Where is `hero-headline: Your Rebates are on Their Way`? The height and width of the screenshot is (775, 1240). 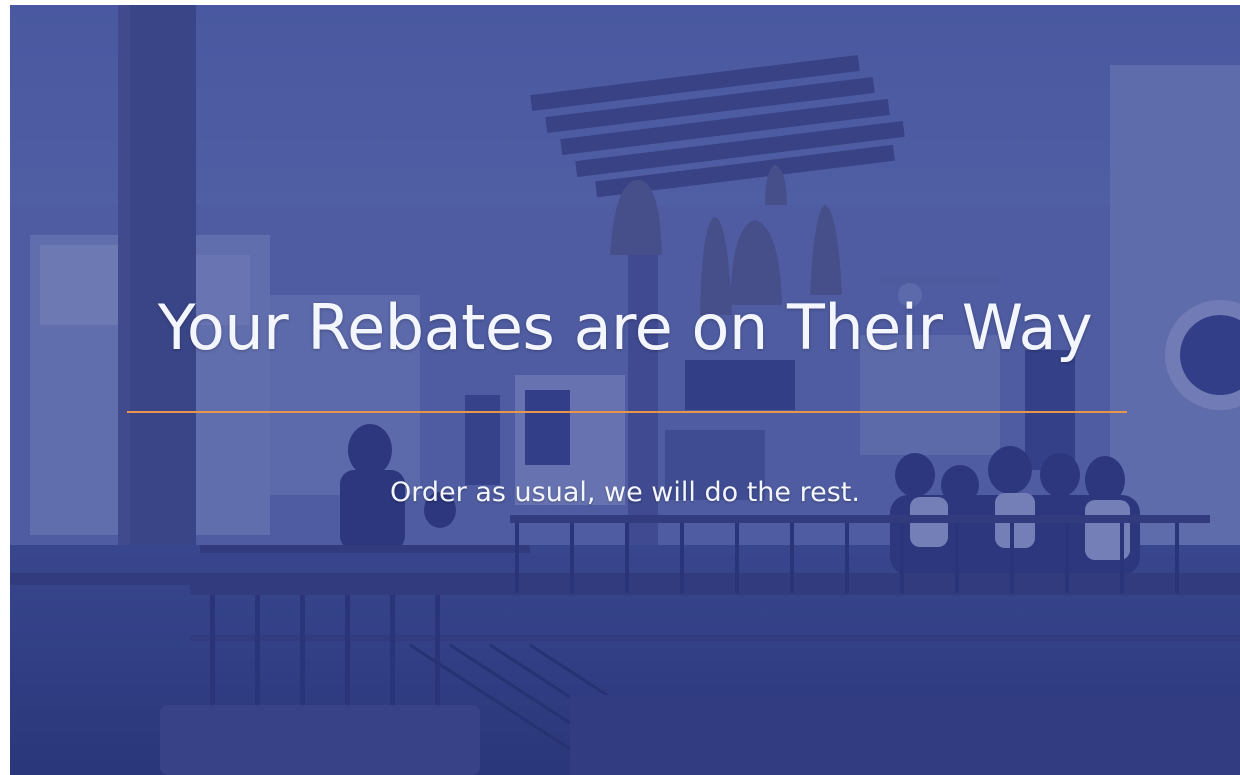
hero-headline: Your Rebates are on Their Way is located at coordinates (625, 327).